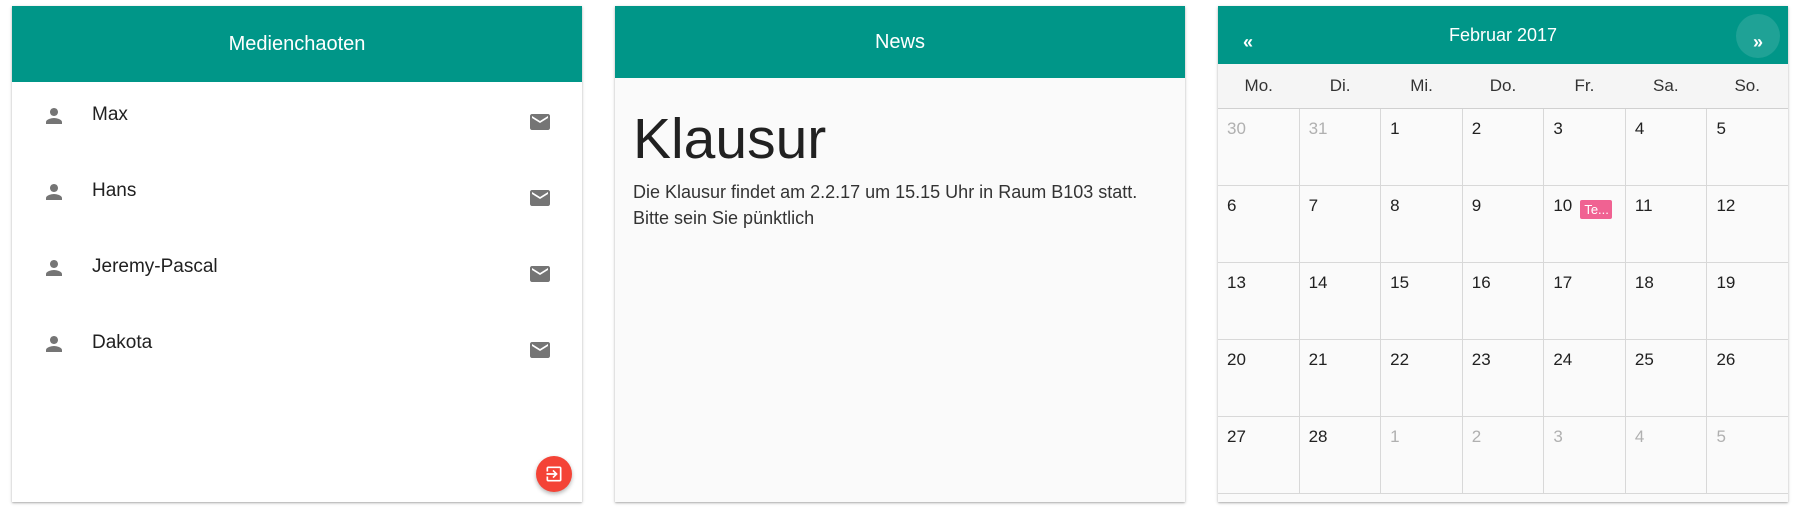  Describe the element at coordinates (730, 139) in the screenshot. I see `news-title: Klausur` at that location.